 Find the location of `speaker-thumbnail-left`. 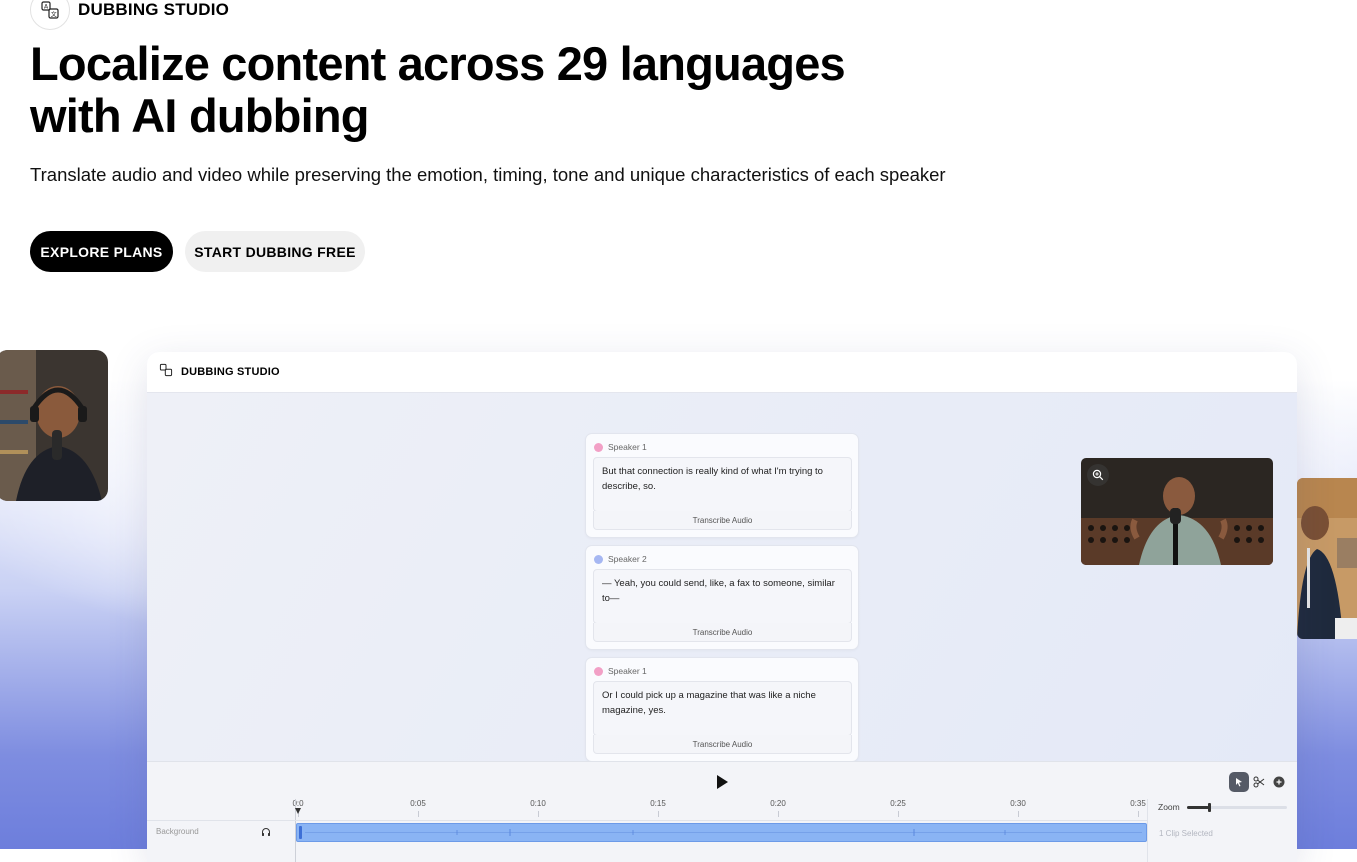

speaker-thumbnail-left is located at coordinates (54, 425).